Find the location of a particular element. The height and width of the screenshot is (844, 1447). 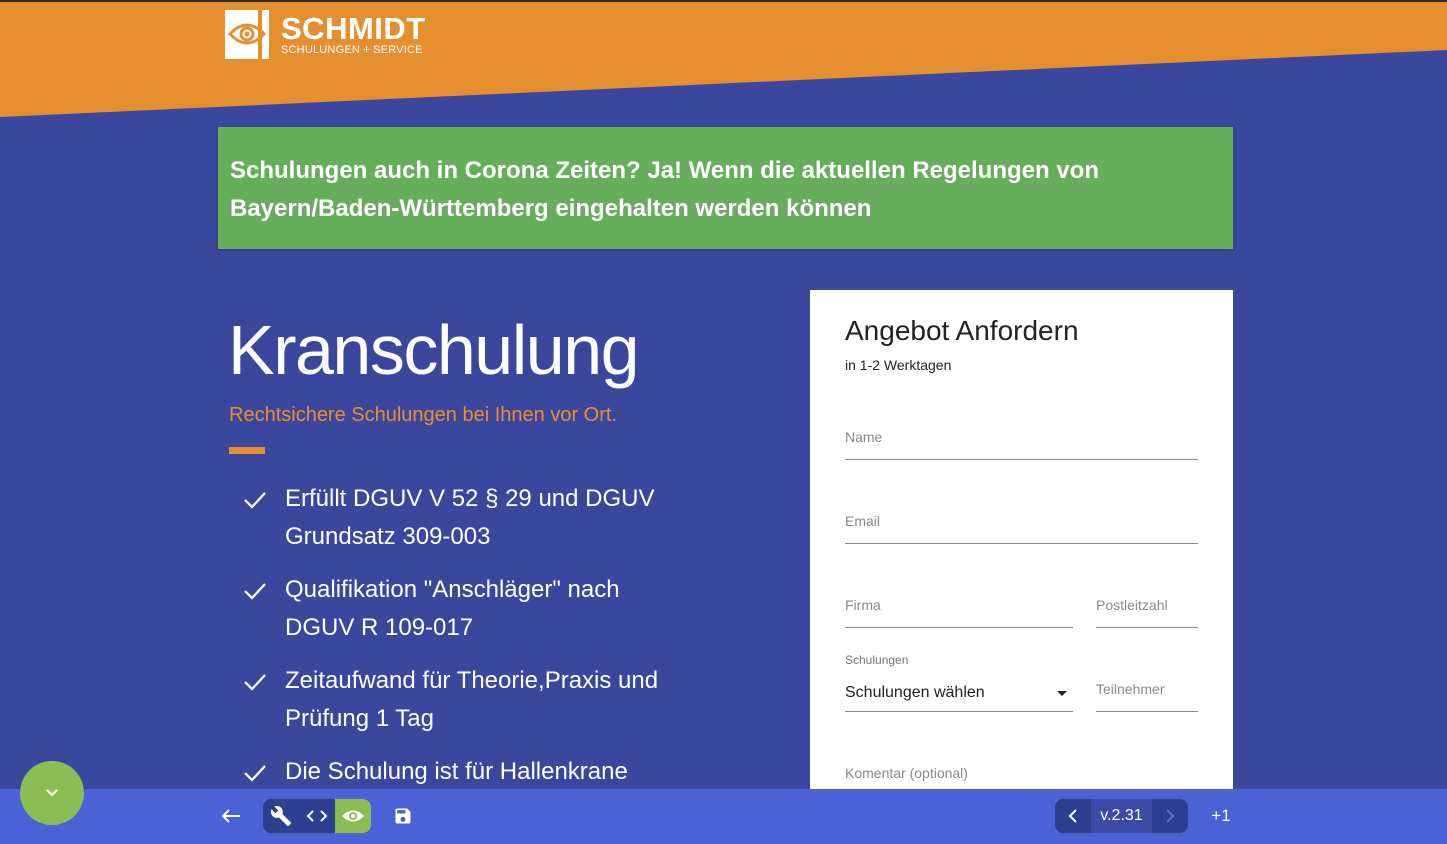

logo-subtitle: SCHULUNGEN + SERVICE is located at coordinates (352, 49).